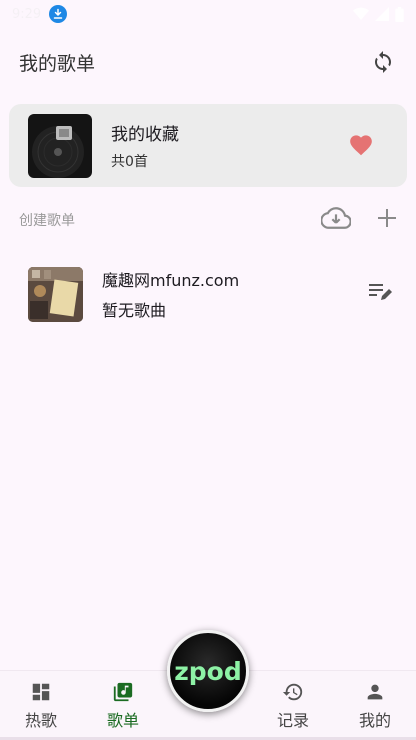  I want to click on playlist-title: 魔趣网mfunz.com, so click(171, 280).